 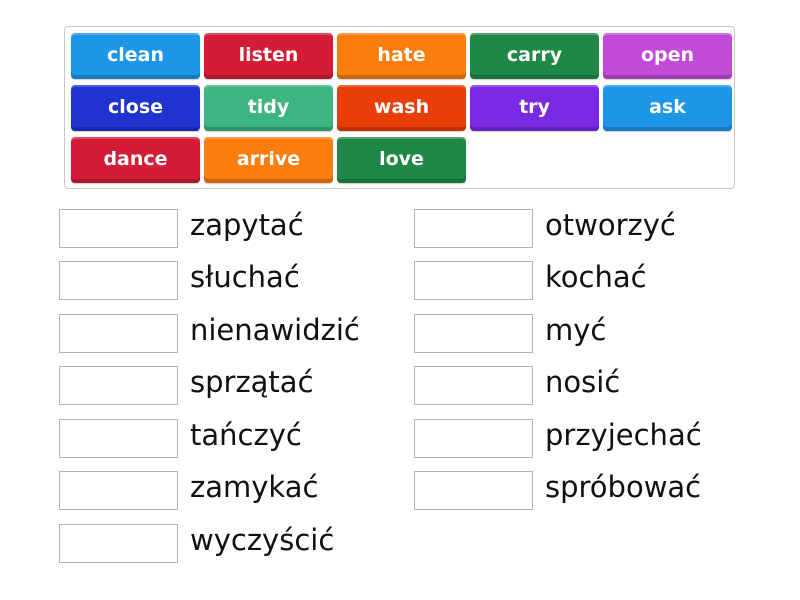 I want to click on target-label: wyczyścić, so click(x=262, y=540).